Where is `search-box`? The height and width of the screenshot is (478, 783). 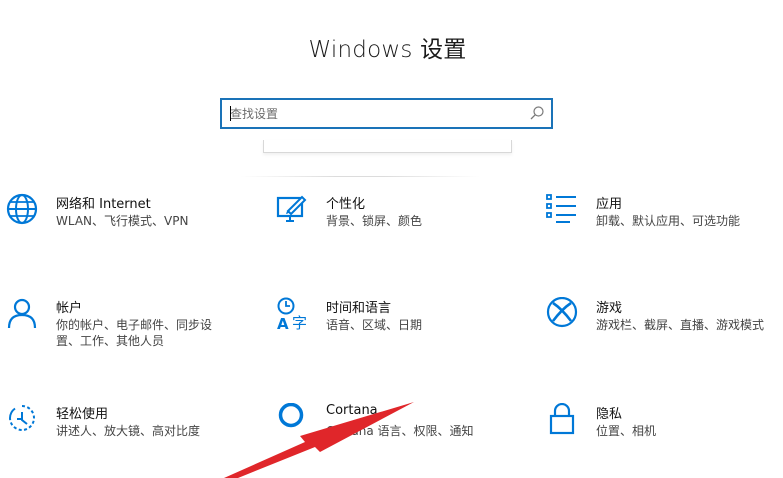
search-box is located at coordinates (386, 113).